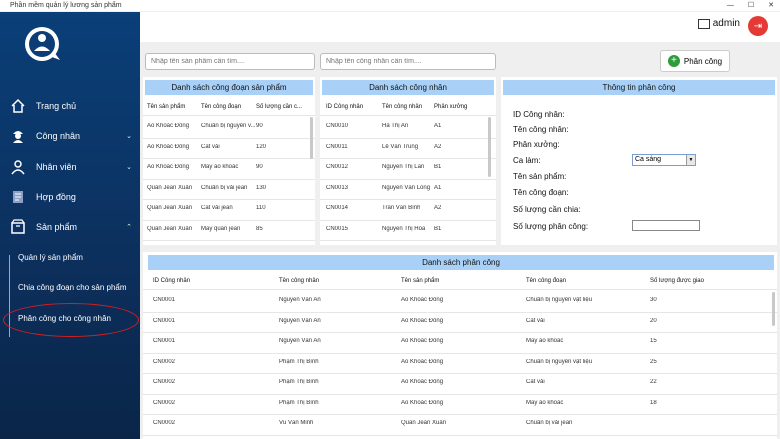 This screenshot has height=439, width=780. I want to click on table-cell: 20, so click(653, 321).